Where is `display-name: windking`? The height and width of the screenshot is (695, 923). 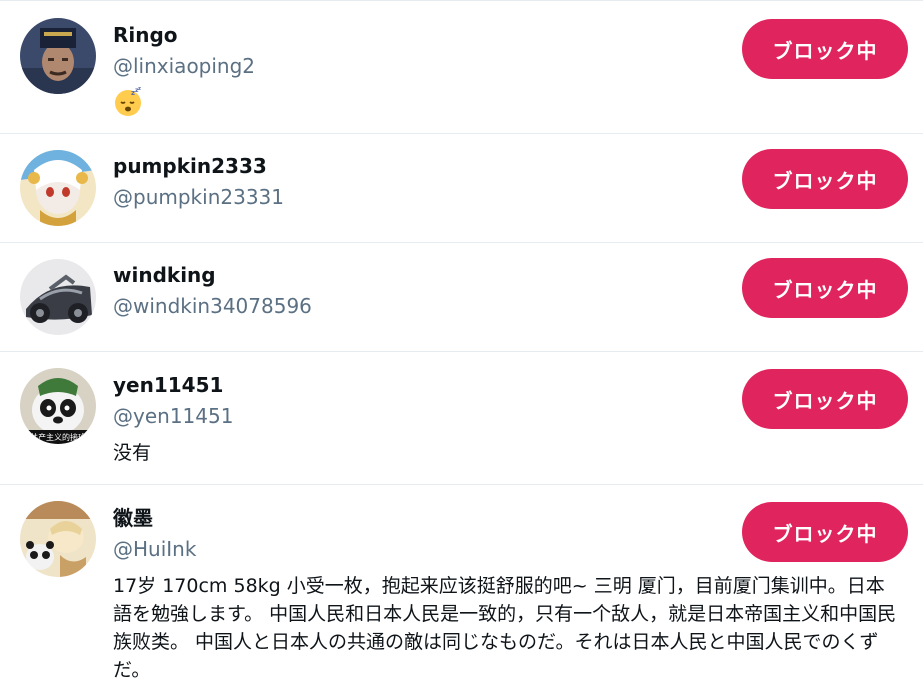 display-name: windking is located at coordinates (164, 275).